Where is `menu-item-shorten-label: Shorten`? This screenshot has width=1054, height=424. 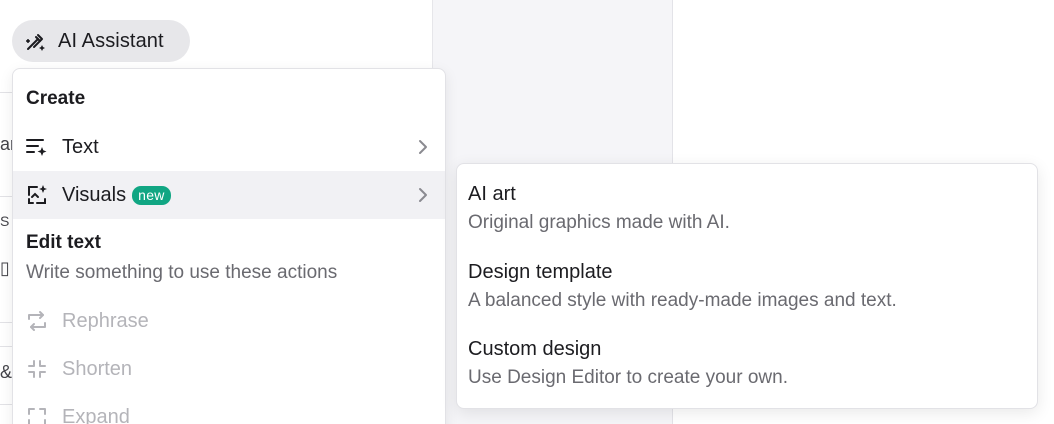
menu-item-shorten-label: Shorten is located at coordinates (97, 368).